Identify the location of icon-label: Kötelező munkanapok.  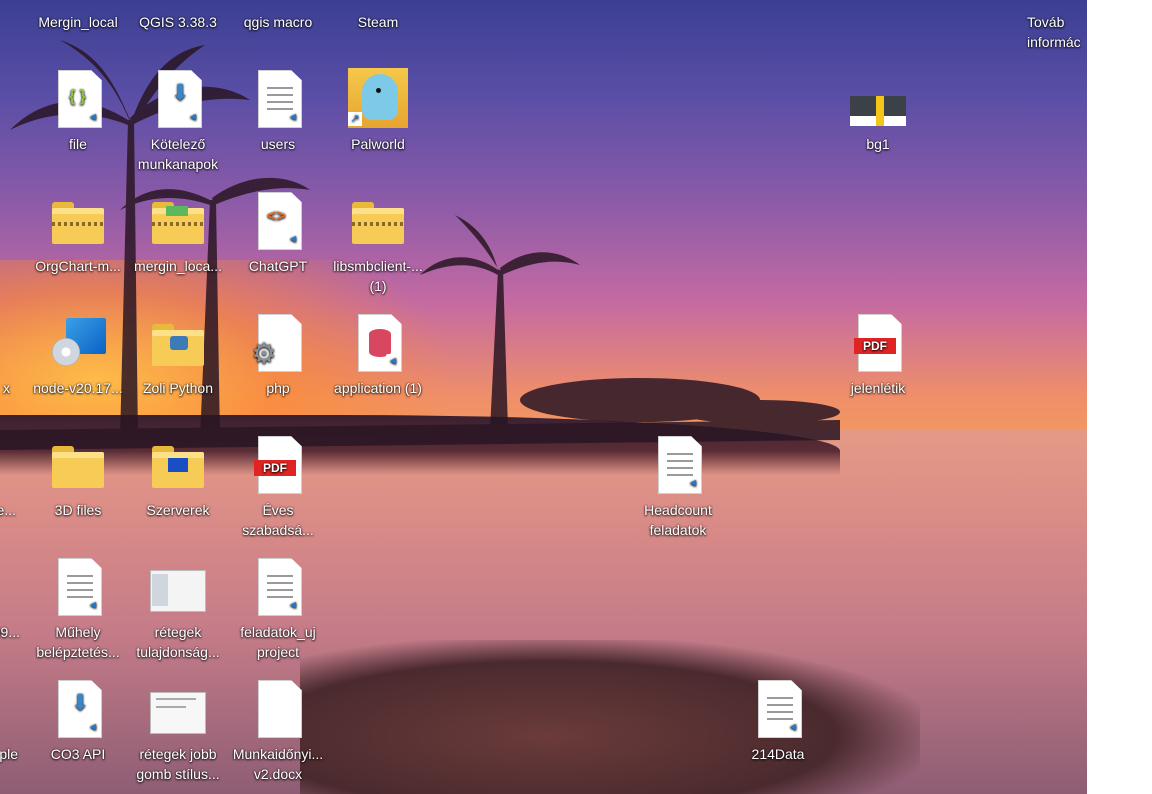
(178, 154).